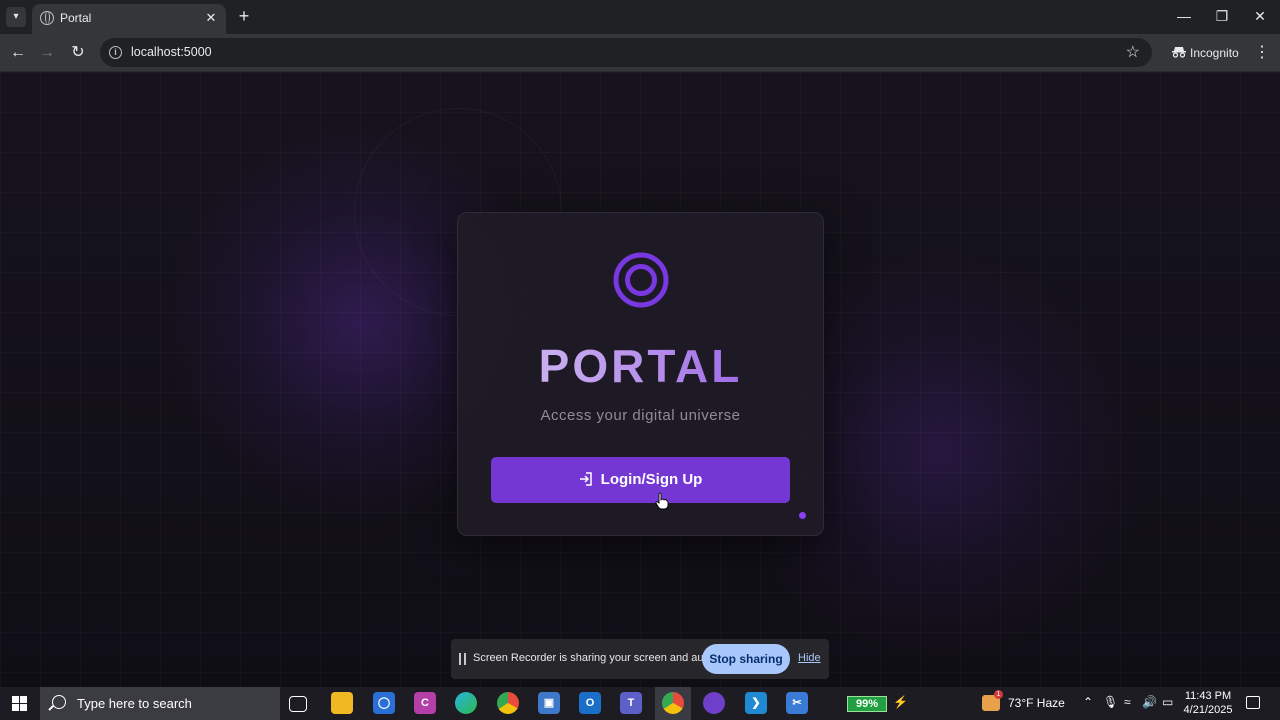 Image resolution: width=1280 pixels, height=720 pixels. What do you see at coordinates (651, 479) in the screenshot?
I see `login-button-label: Login/Sign Up` at bounding box center [651, 479].